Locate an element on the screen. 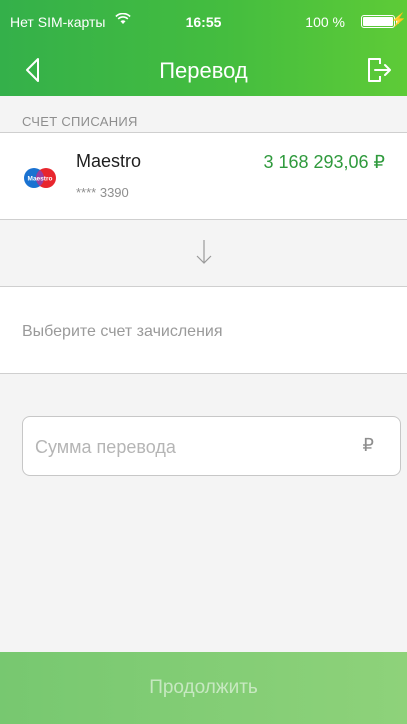 The height and width of the screenshot is (724, 407). maestro-logo-icon: Maestro is located at coordinates (40, 178).